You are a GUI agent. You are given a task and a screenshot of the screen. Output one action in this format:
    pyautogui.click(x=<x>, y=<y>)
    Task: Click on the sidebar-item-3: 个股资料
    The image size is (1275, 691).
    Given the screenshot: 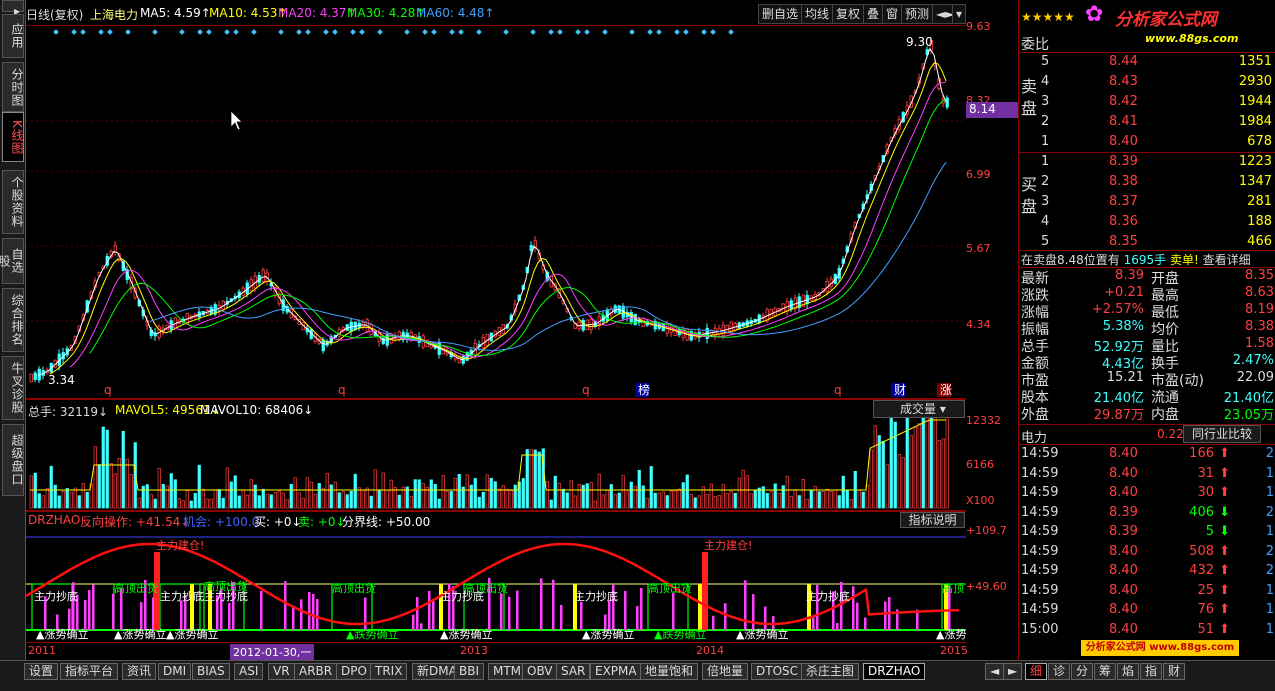 What is the action you would take?
    pyautogui.click(x=13, y=202)
    